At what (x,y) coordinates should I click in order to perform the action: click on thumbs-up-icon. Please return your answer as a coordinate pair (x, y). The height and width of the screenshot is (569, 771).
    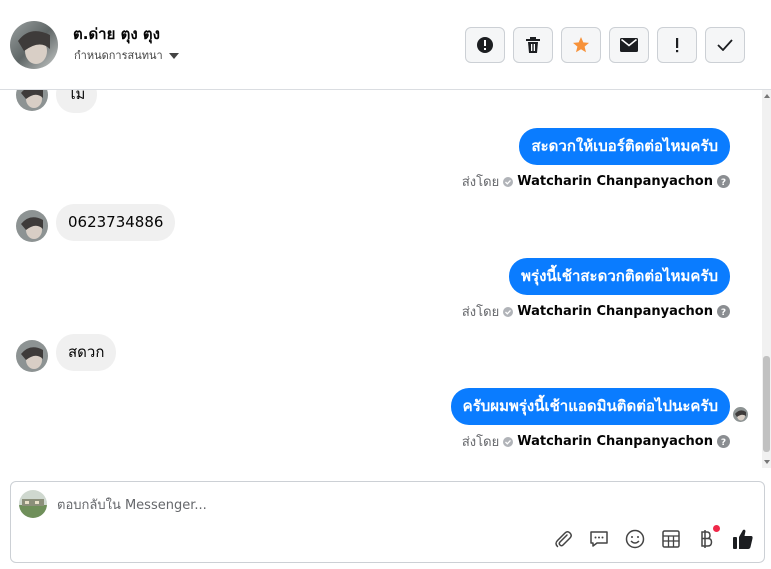
    Looking at the image, I should click on (743, 539).